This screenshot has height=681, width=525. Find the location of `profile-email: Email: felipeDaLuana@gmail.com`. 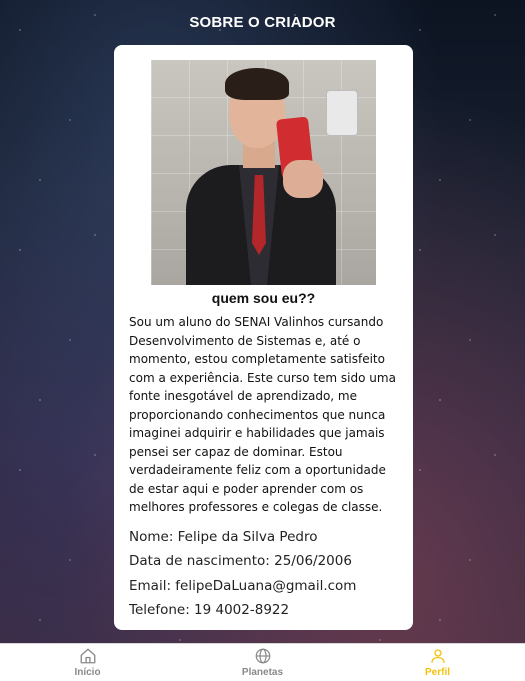

profile-email: Email: felipeDaLuana@gmail.com is located at coordinates (243, 585).